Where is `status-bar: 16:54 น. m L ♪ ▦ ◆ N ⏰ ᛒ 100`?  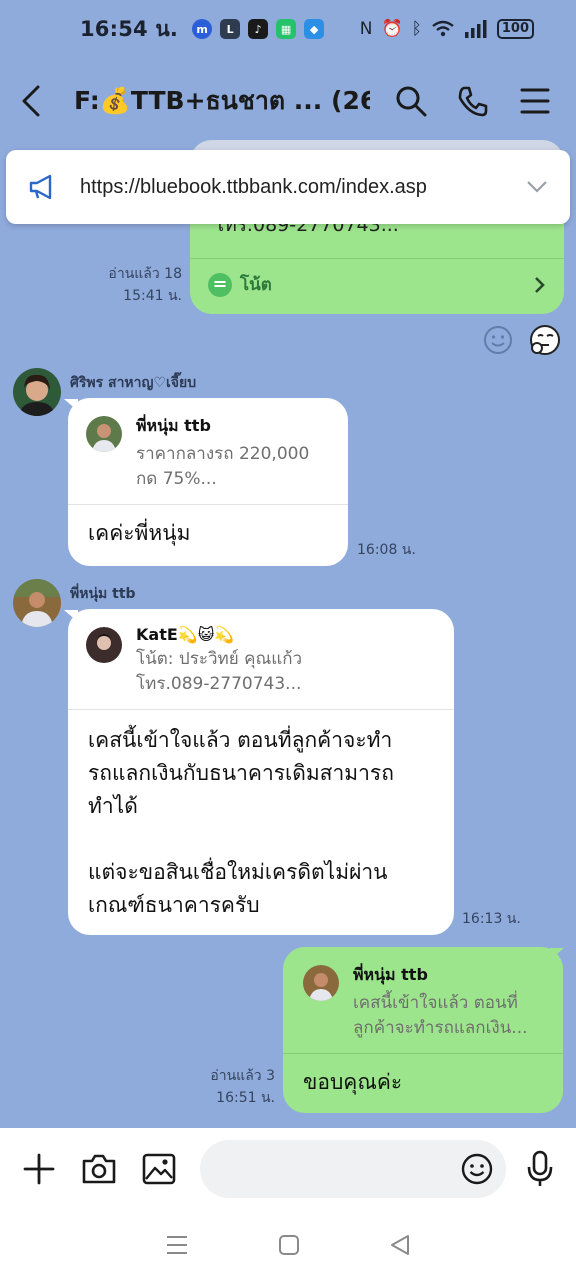 status-bar: 16:54 น. m L ♪ ▦ ◆ N ⏰ ᛒ 100 is located at coordinates (288, 29).